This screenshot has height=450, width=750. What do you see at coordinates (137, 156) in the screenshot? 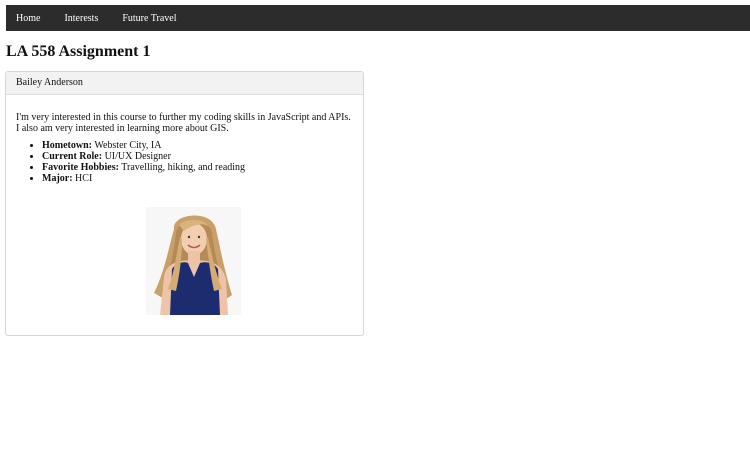
I see `fact-value: UI/UX Designer` at bounding box center [137, 156].